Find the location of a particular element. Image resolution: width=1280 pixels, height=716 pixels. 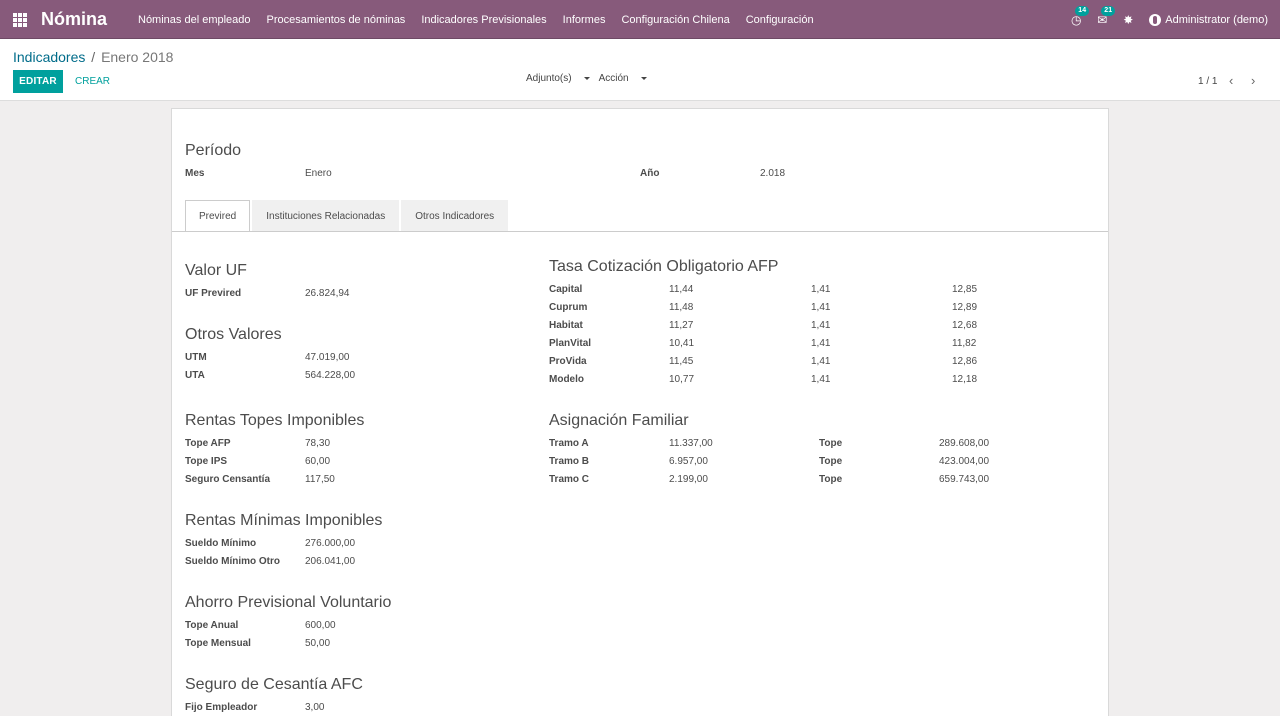

tabs-divider is located at coordinates (640, 231).